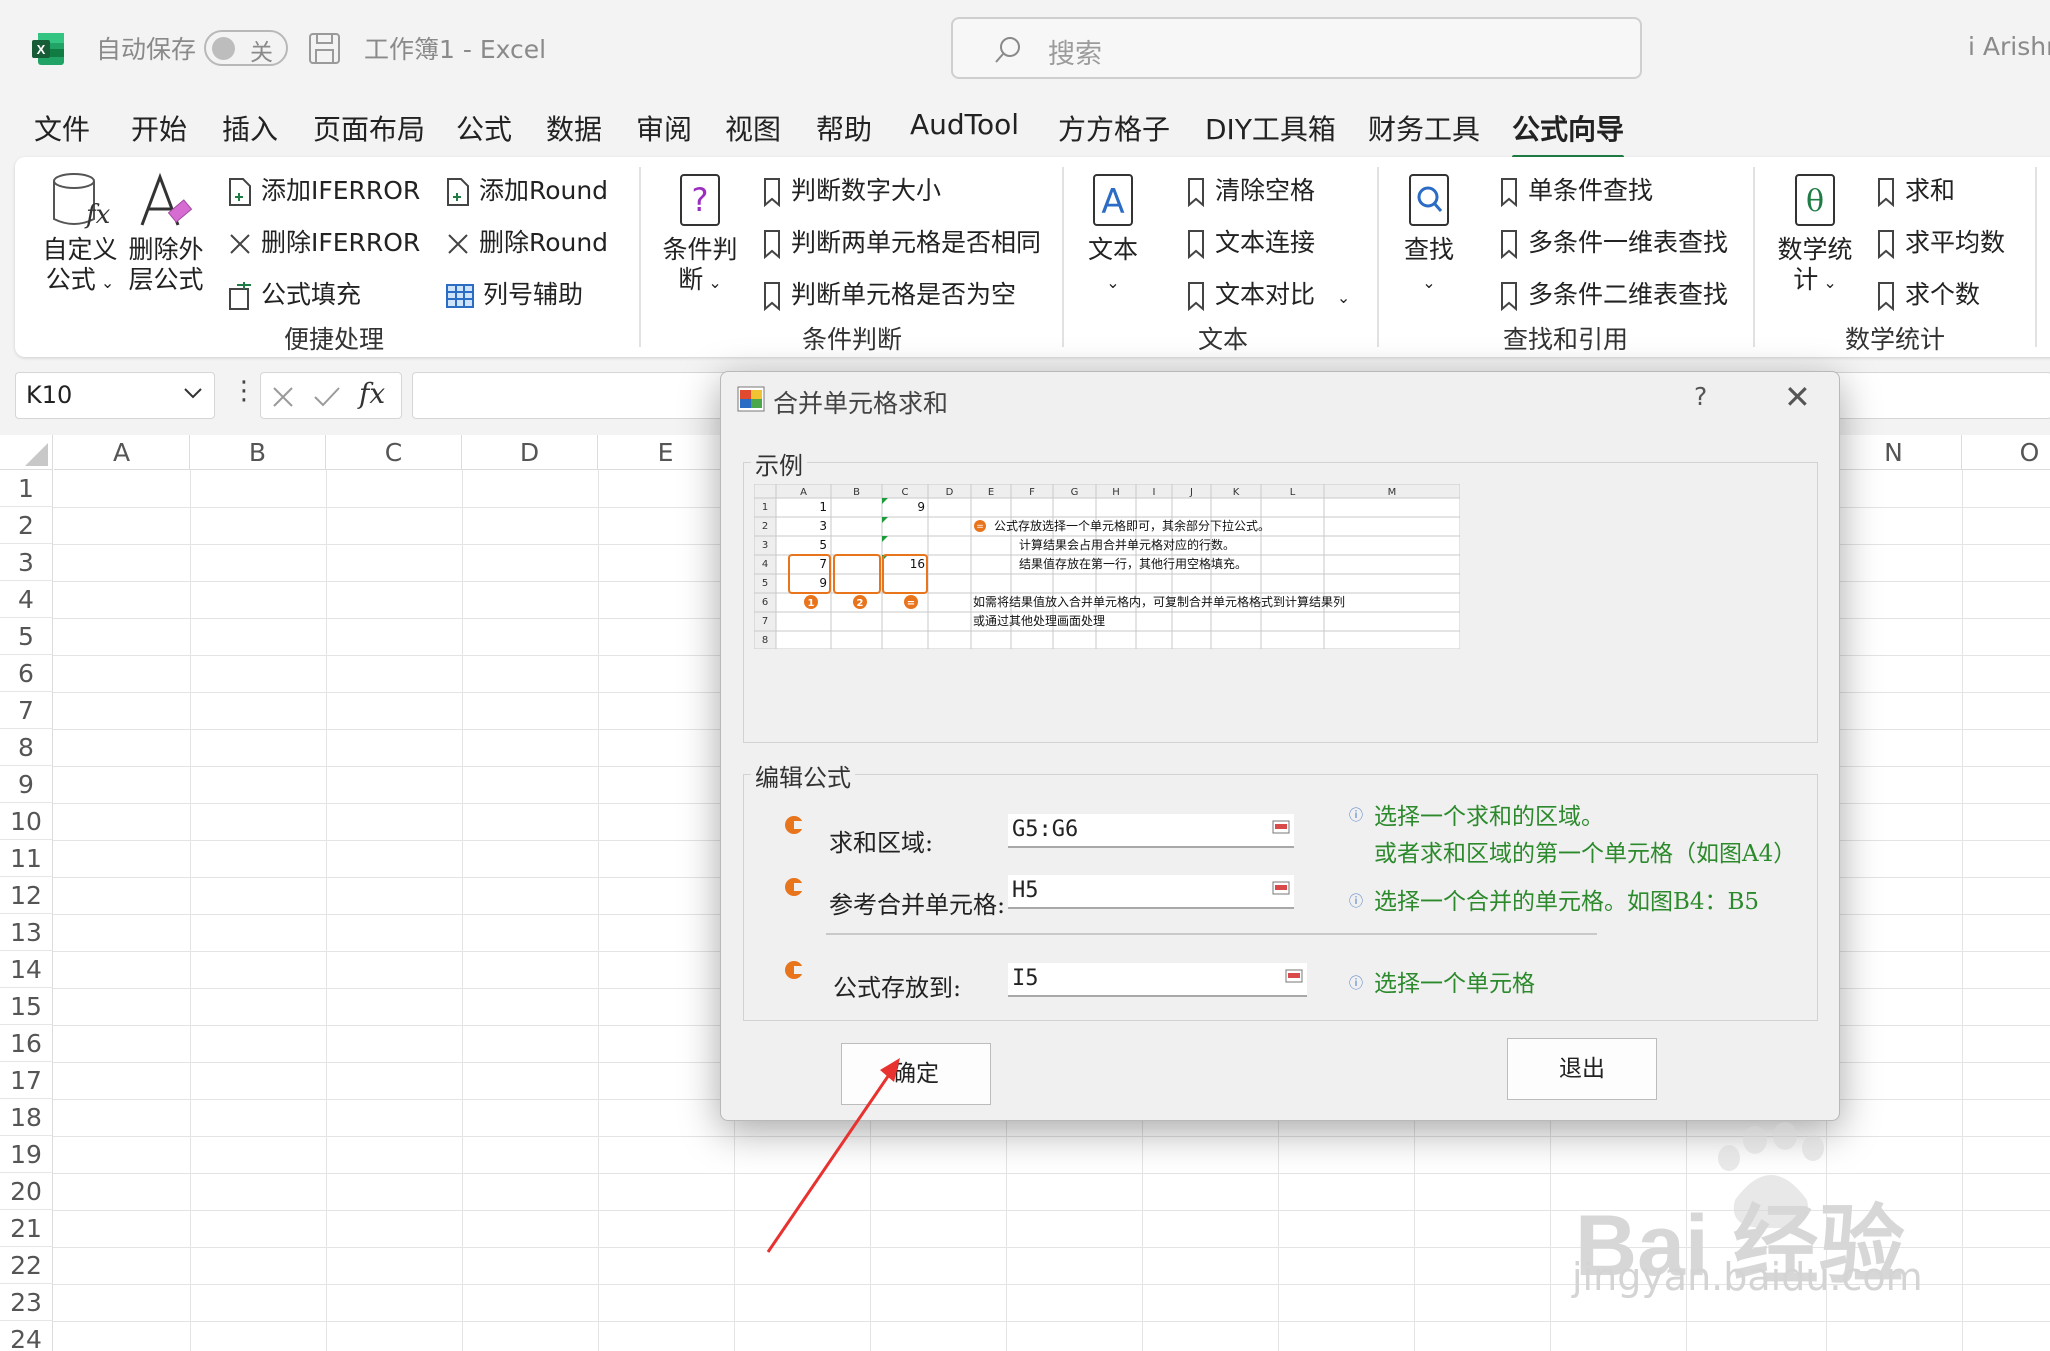  What do you see at coordinates (81, 201) in the screenshot?
I see `database-fx-icon: fx` at bounding box center [81, 201].